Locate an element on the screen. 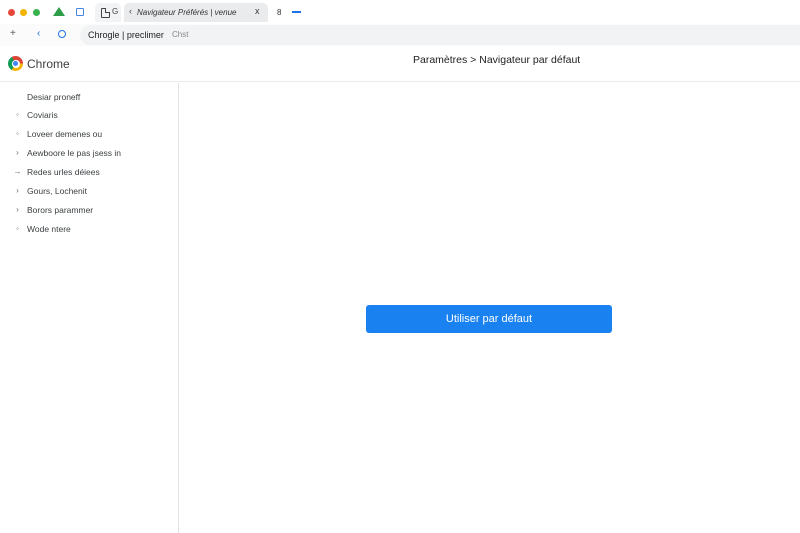  tab-strip: G ‹ Navigateur Préférés | venue x 8 is located at coordinates (400, 12).